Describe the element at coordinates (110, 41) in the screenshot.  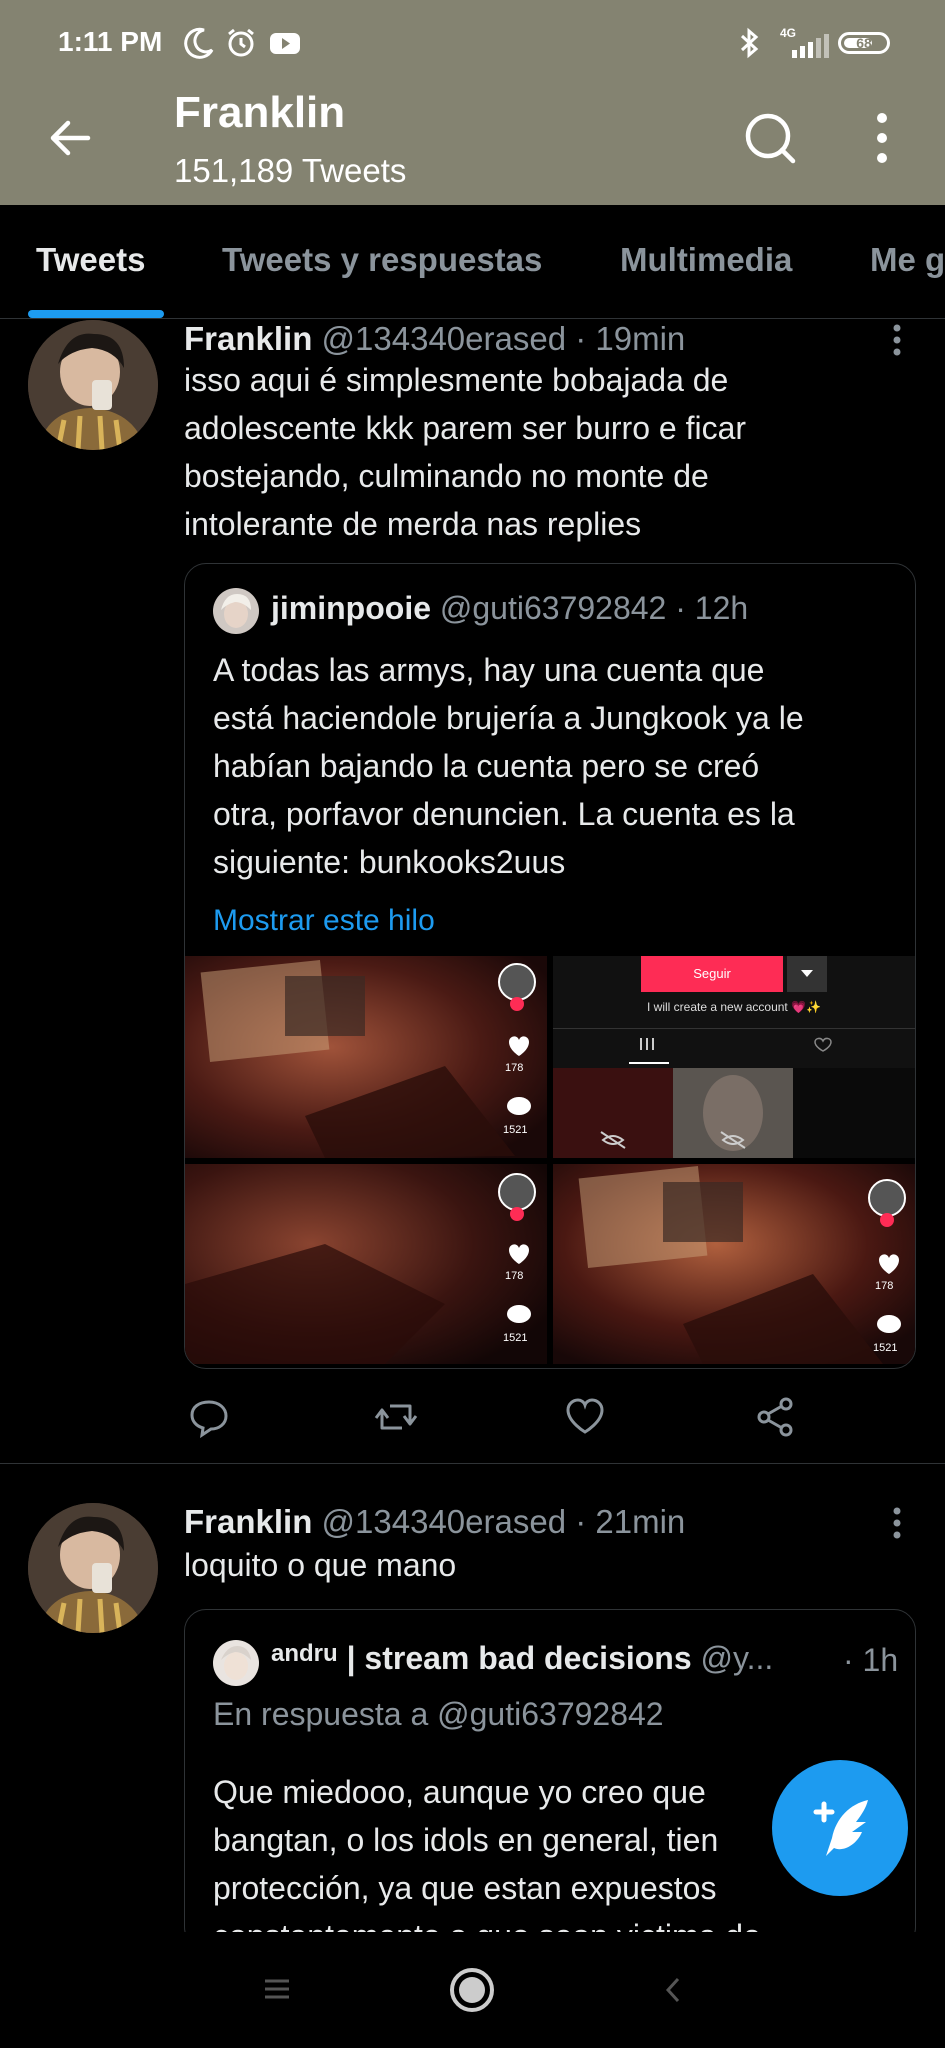
I see `status-time: 1:11 PM` at that location.